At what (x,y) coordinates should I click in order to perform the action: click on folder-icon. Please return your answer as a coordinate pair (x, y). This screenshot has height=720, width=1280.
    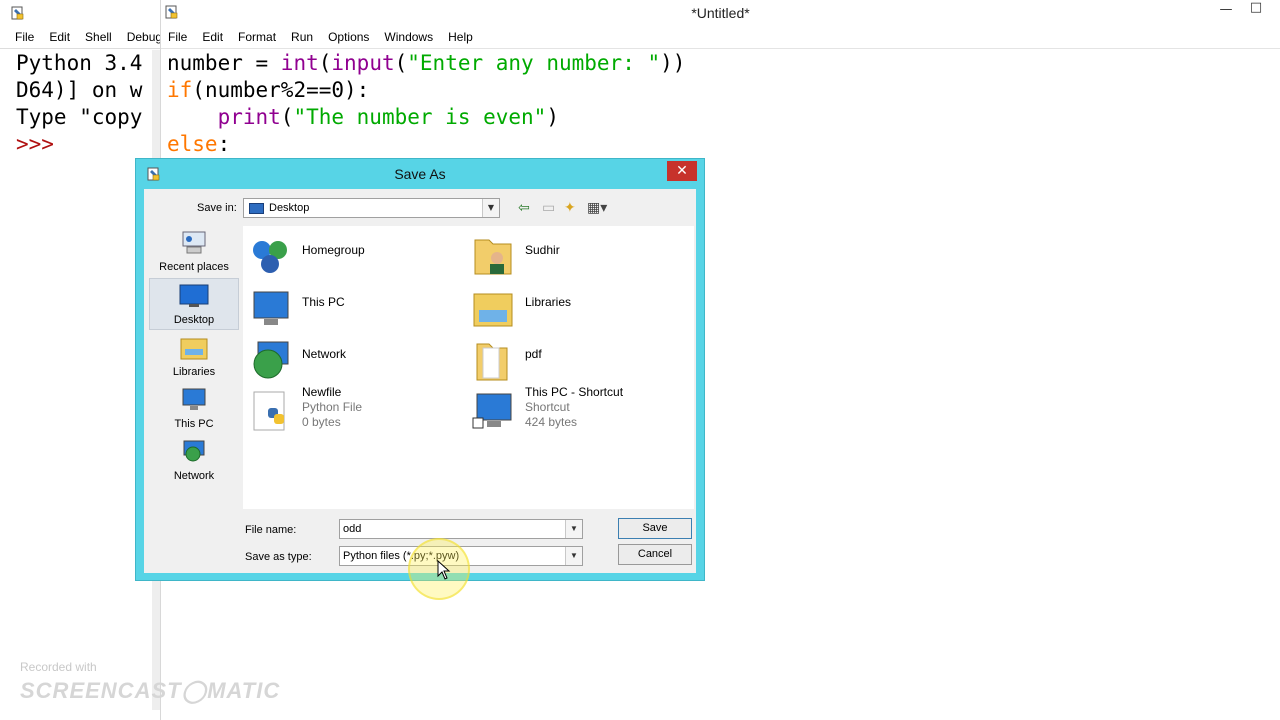
    Looking at the image, I should click on (492, 362).